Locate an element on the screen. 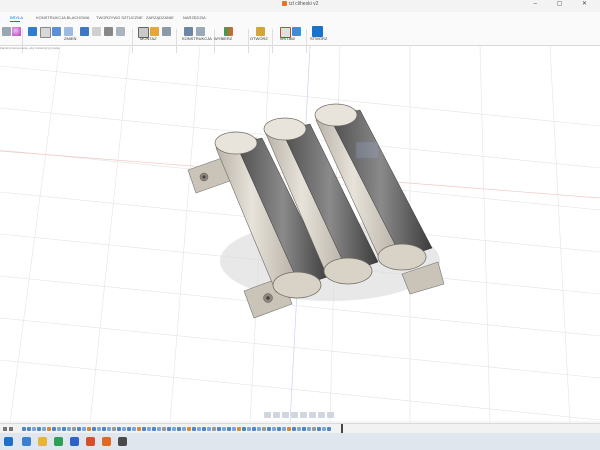 This screenshot has width=600, height=450. insert-image-icon is located at coordinates (296, 31).